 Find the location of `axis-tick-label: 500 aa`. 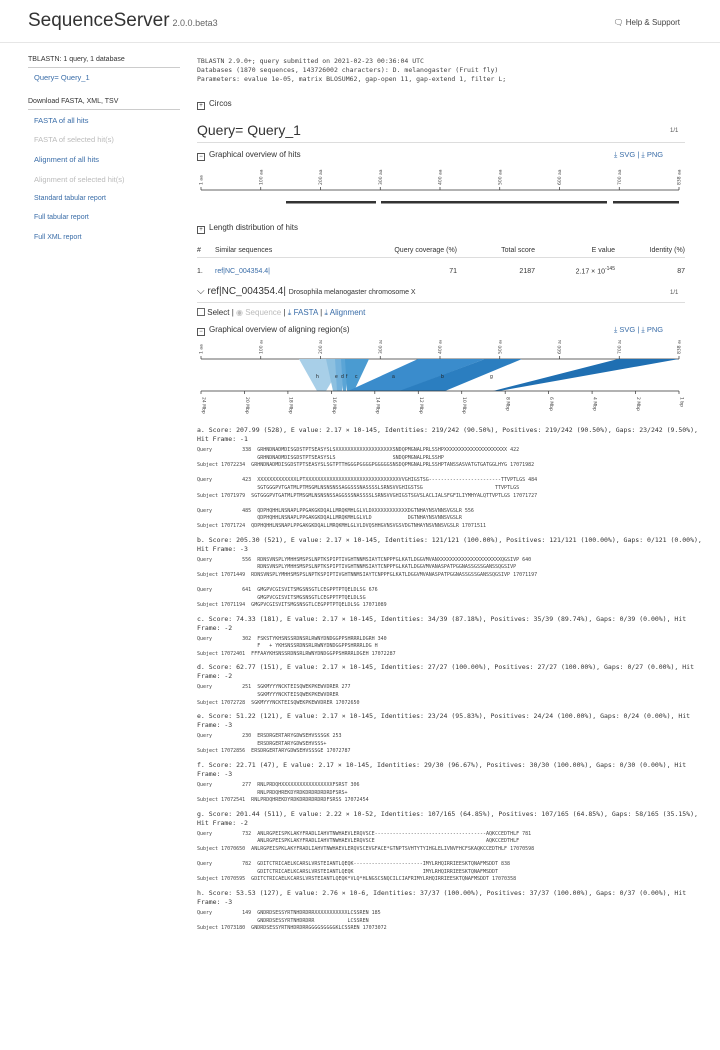

axis-tick-label: 500 aa is located at coordinates (500, 347).